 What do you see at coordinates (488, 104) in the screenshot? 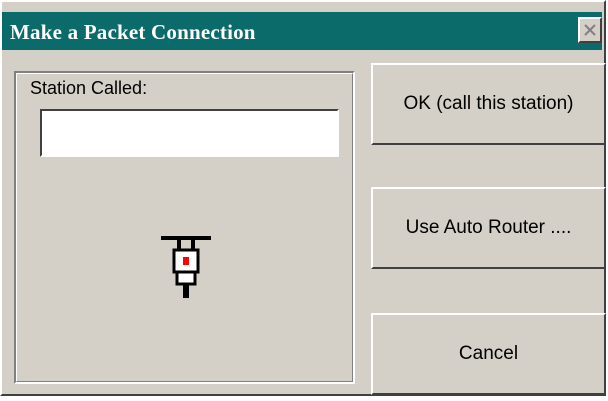
I see `ok-call-button: OK (call this station)` at bounding box center [488, 104].